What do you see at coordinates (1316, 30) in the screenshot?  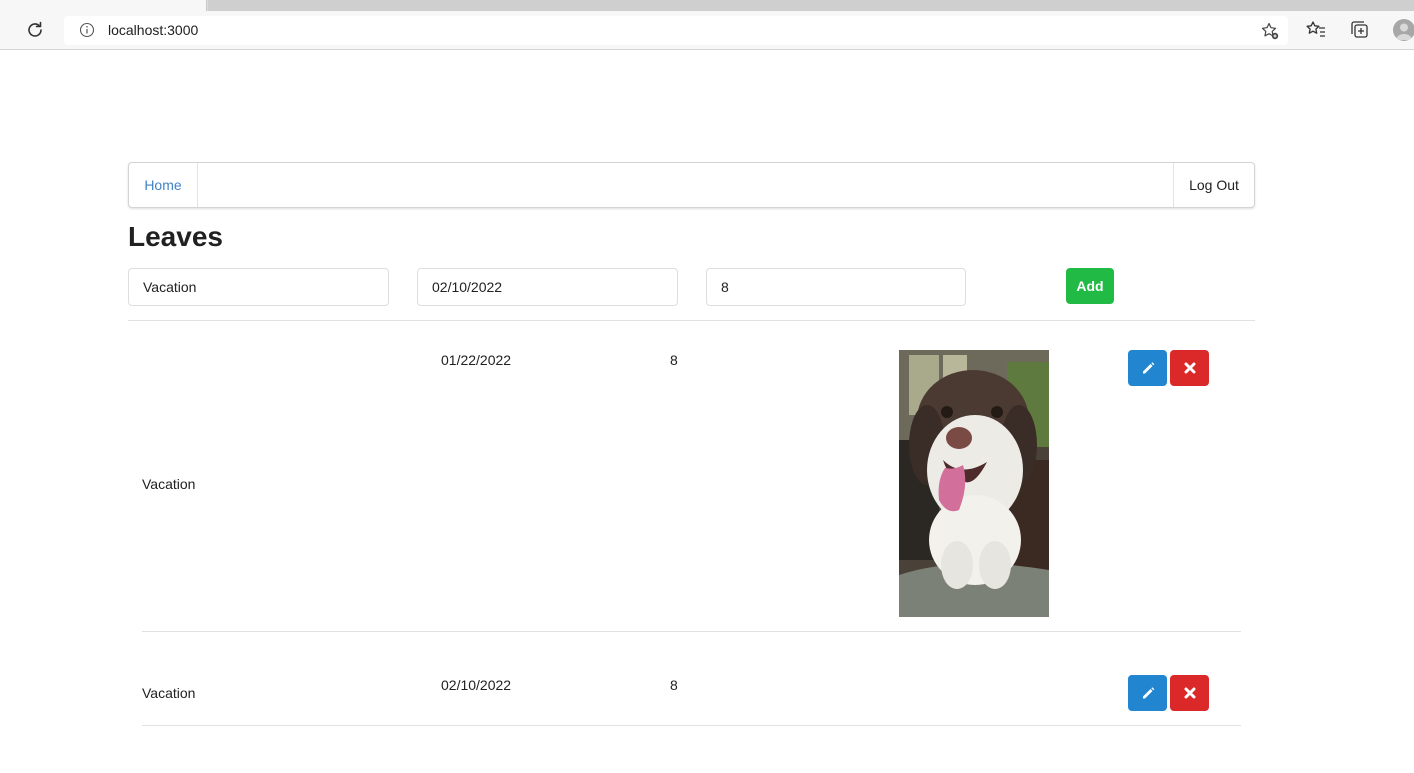 I see `favorites-icon` at bounding box center [1316, 30].